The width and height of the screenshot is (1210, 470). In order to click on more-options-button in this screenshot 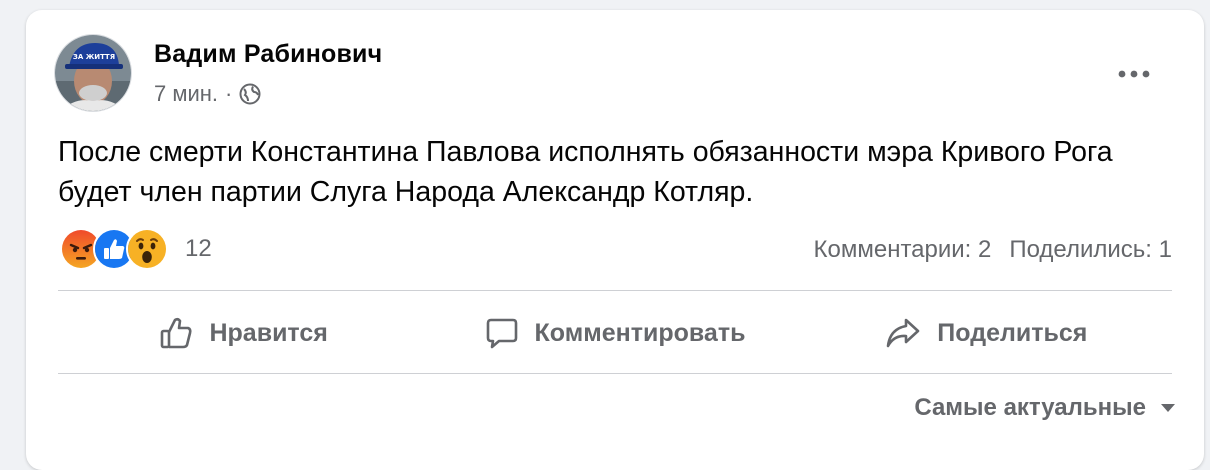, I will do `click(1134, 74)`.